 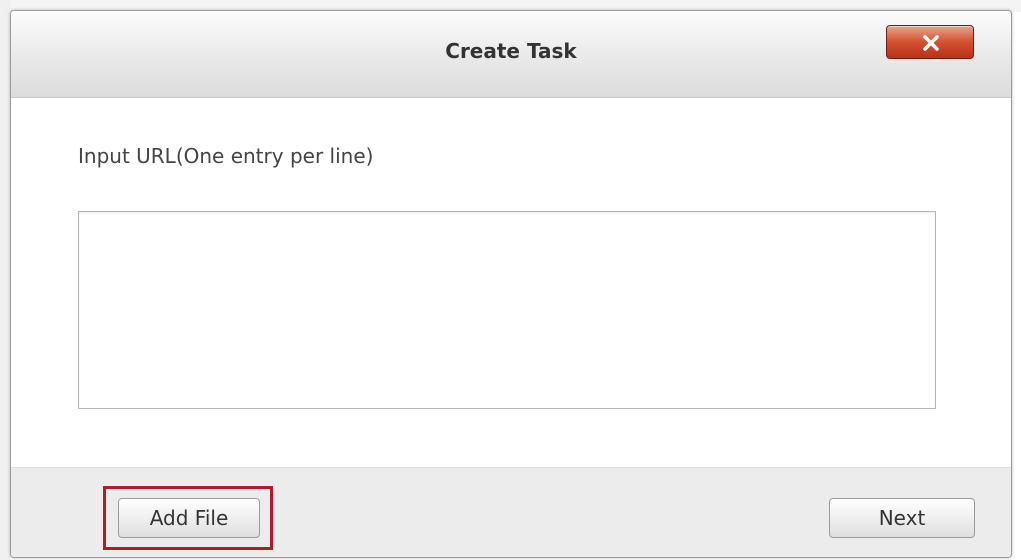 What do you see at coordinates (902, 518) in the screenshot?
I see `next-button: Next` at bounding box center [902, 518].